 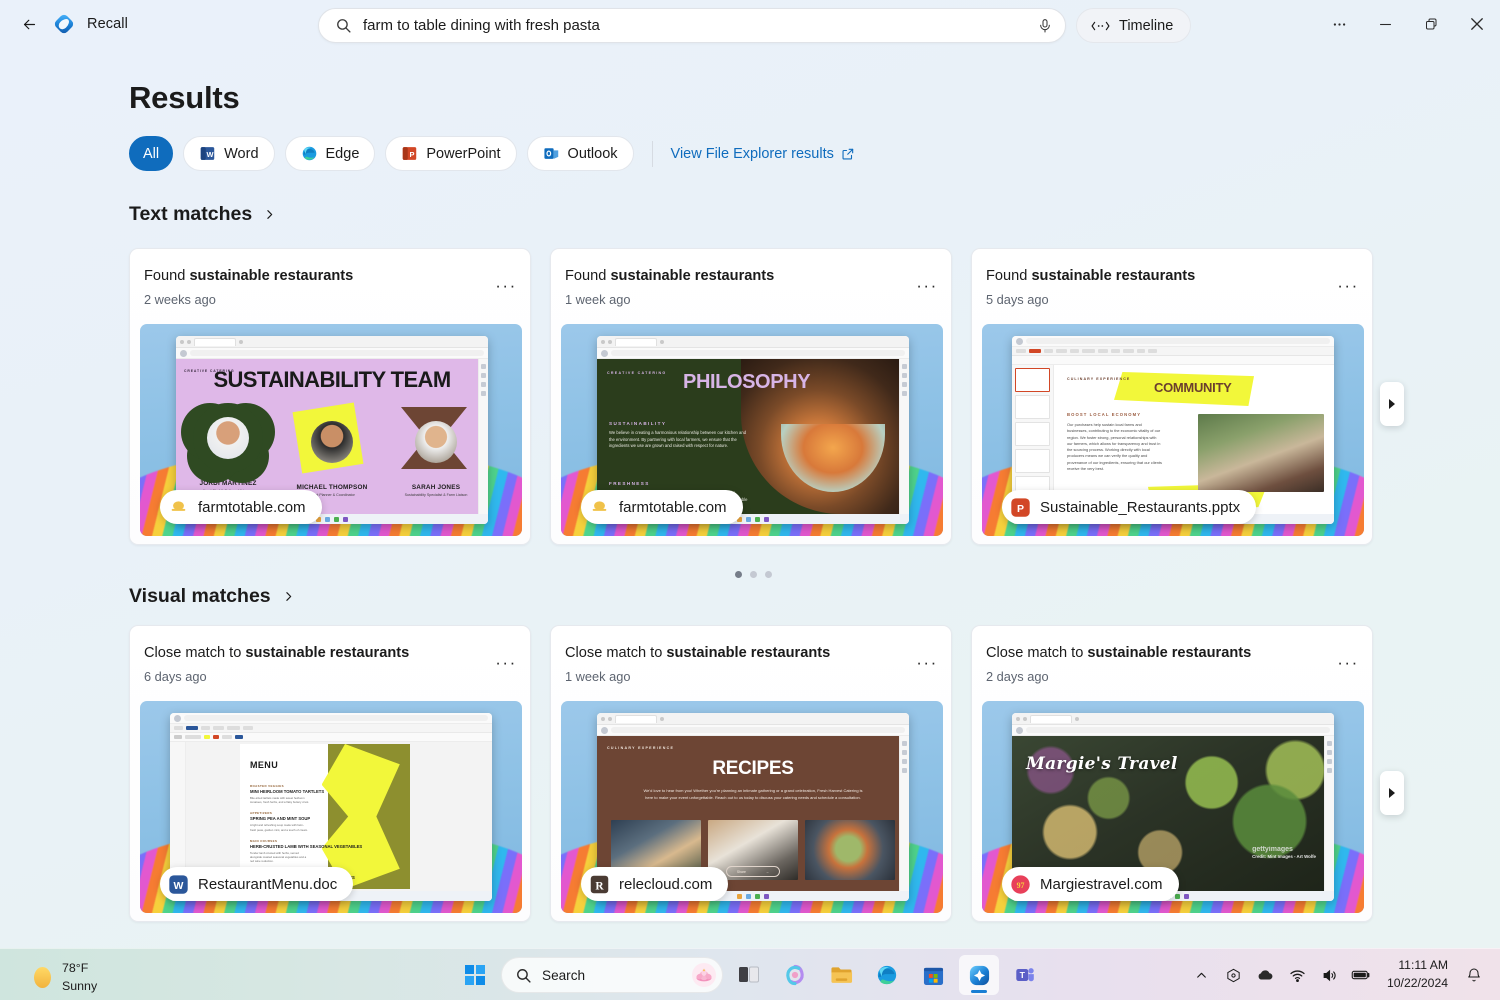 I want to click on scroll-next-visual-matches, so click(x=1392, y=793).